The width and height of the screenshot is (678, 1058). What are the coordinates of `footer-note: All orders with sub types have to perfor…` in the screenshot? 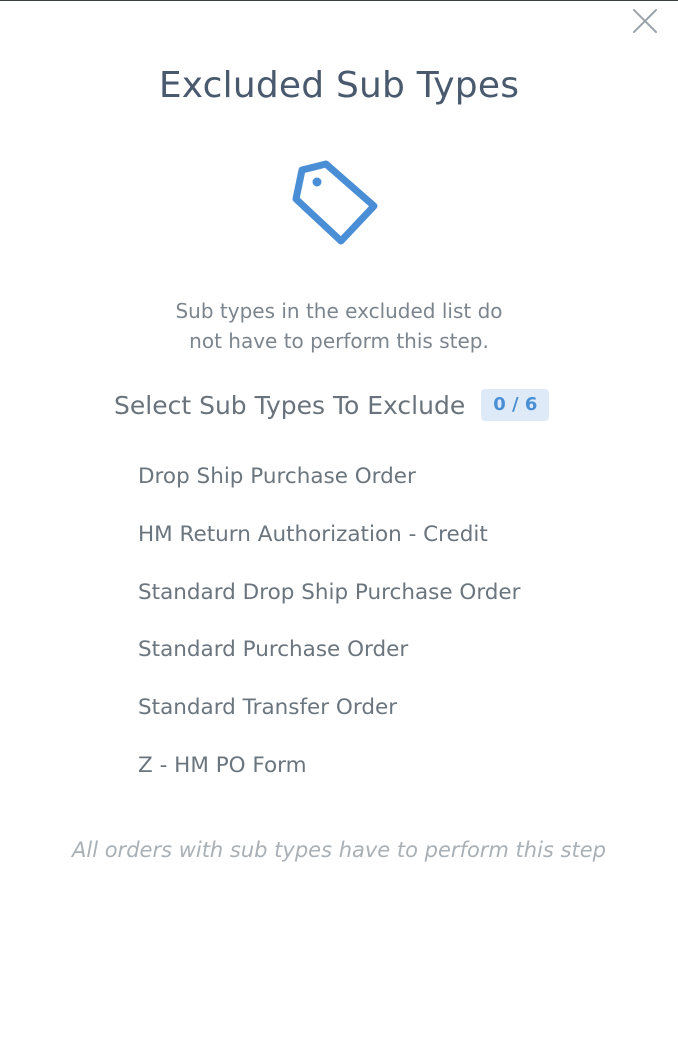 It's located at (339, 850).